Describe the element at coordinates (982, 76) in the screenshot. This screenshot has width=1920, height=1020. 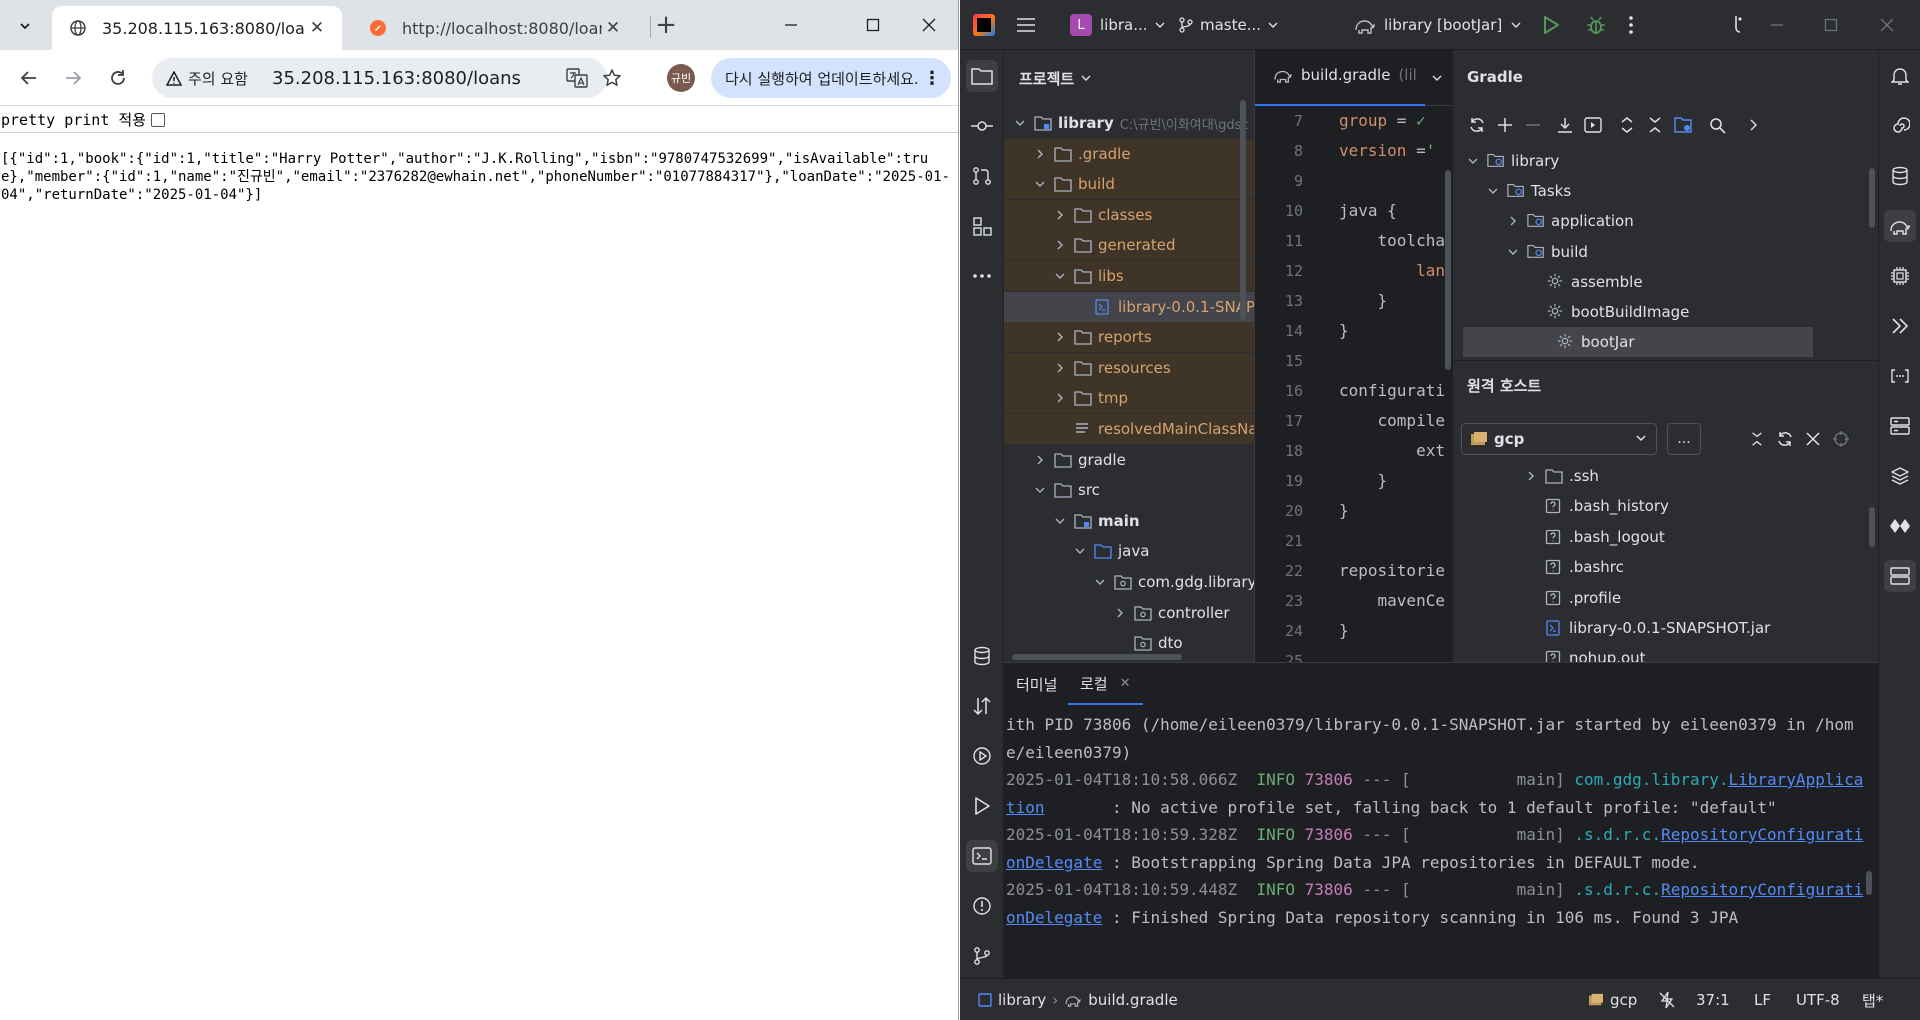
I see `project-tool-button` at that location.